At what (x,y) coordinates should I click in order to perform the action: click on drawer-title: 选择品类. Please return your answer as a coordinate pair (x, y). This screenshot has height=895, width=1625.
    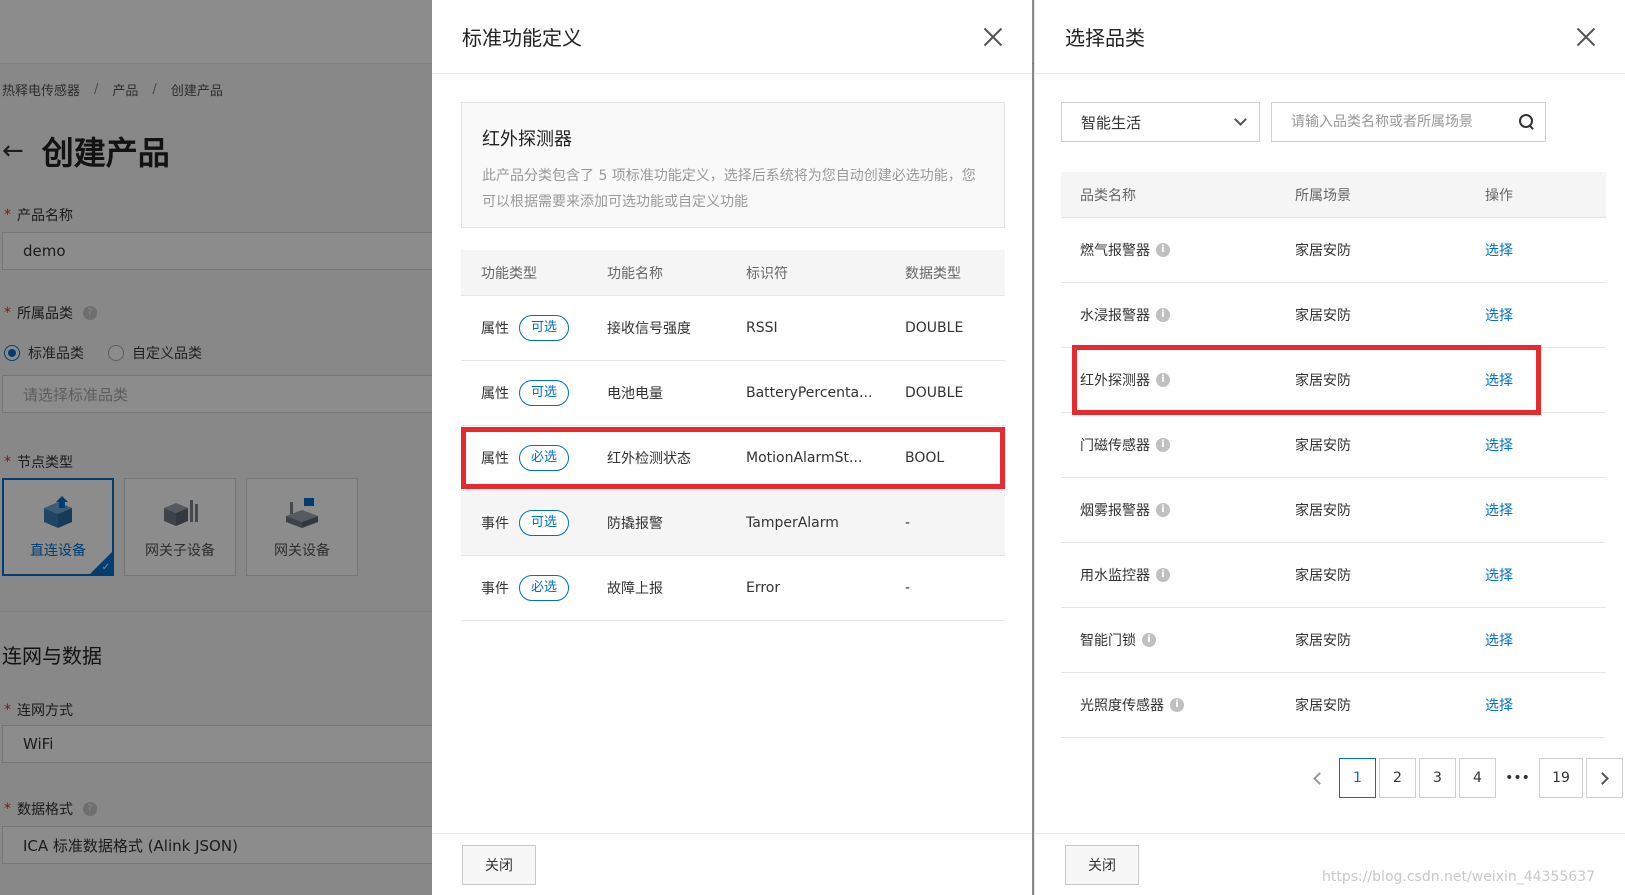
    Looking at the image, I should click on (1105, 38).